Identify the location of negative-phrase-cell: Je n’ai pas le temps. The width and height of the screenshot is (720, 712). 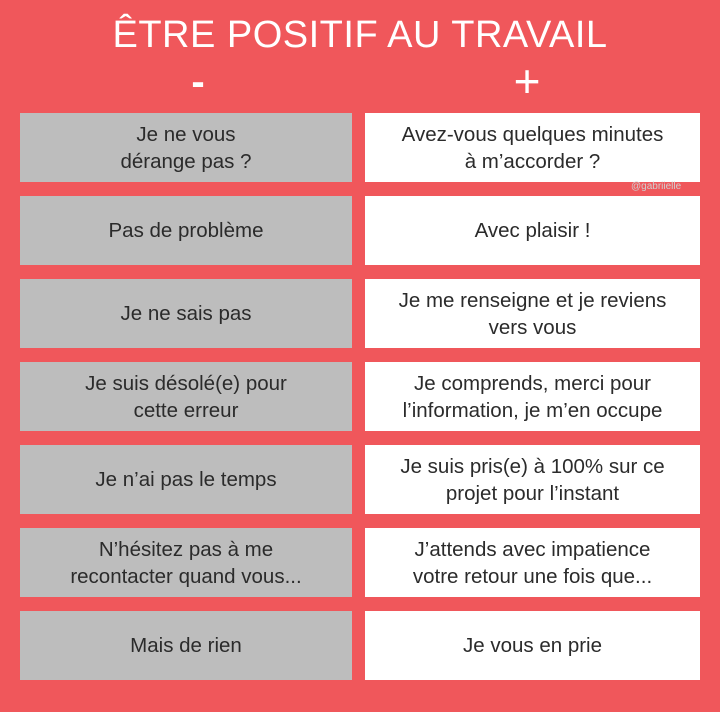
(186, 479).